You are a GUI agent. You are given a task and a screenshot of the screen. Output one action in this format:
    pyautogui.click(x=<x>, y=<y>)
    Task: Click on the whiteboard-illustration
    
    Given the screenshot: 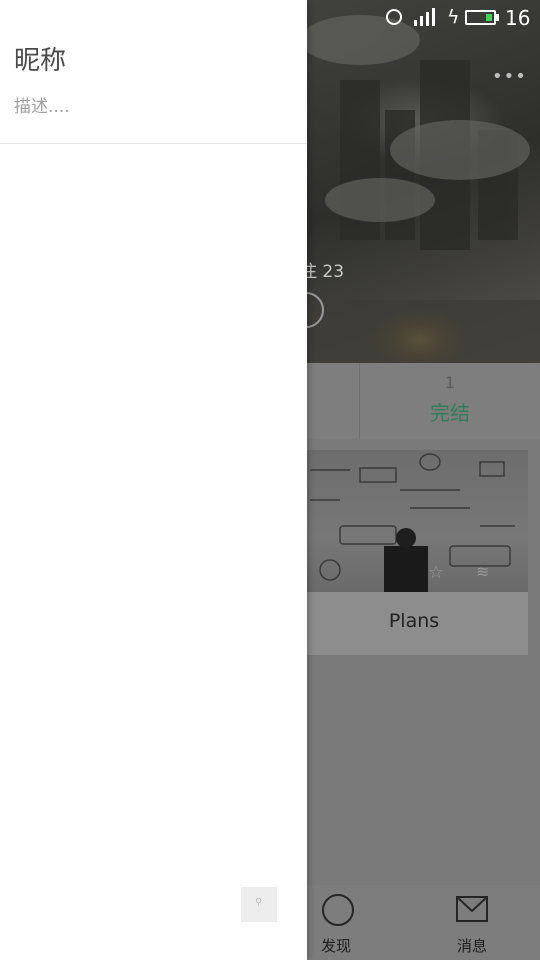 What is the action you would take?
    pyautogui.click(x=412, y=522)
    